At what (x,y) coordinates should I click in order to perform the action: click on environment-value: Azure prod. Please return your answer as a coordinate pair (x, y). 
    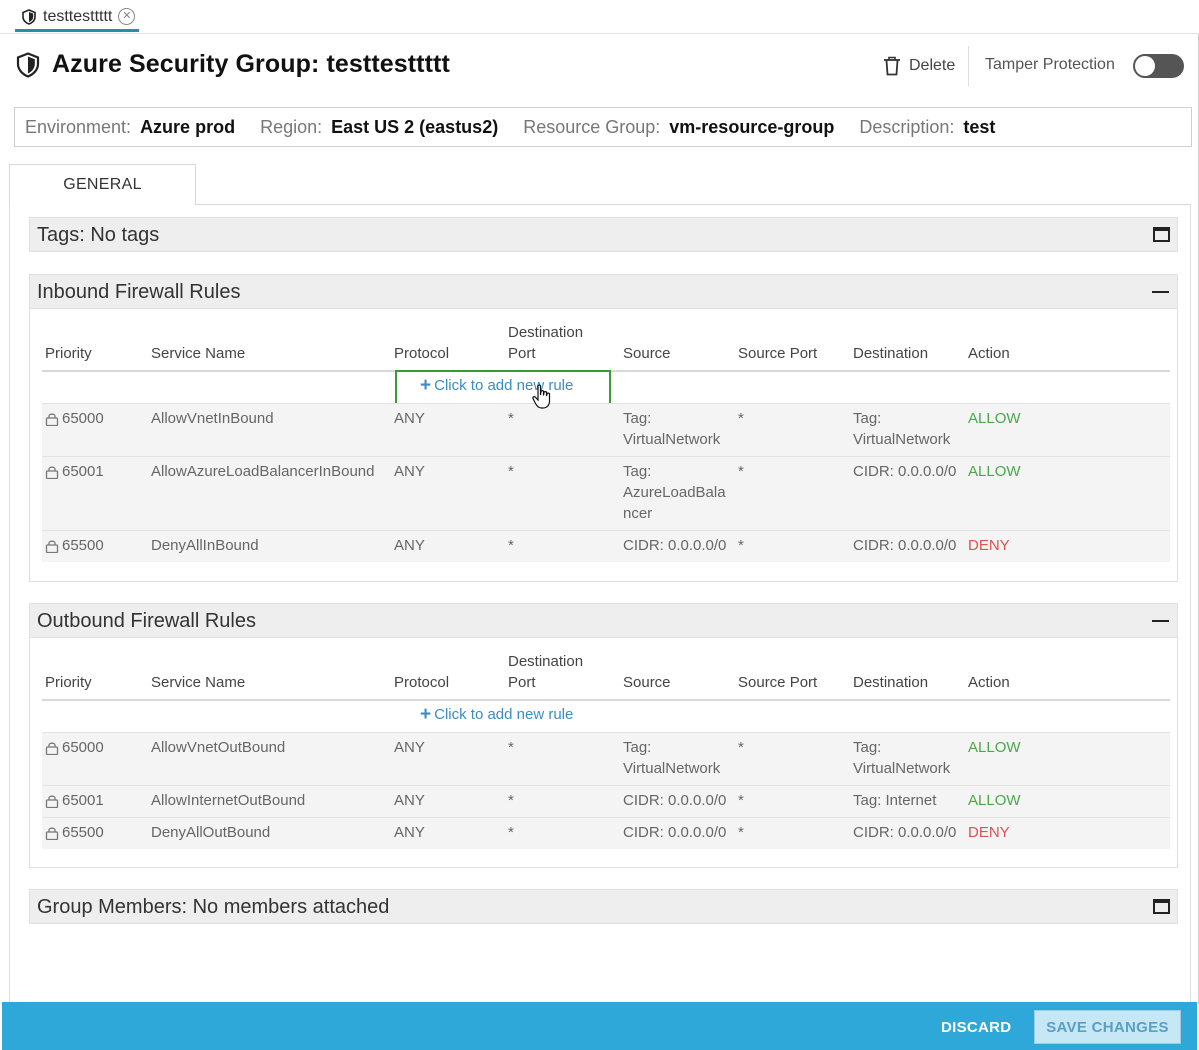
    Looking at the image, I should click on (188, 126).